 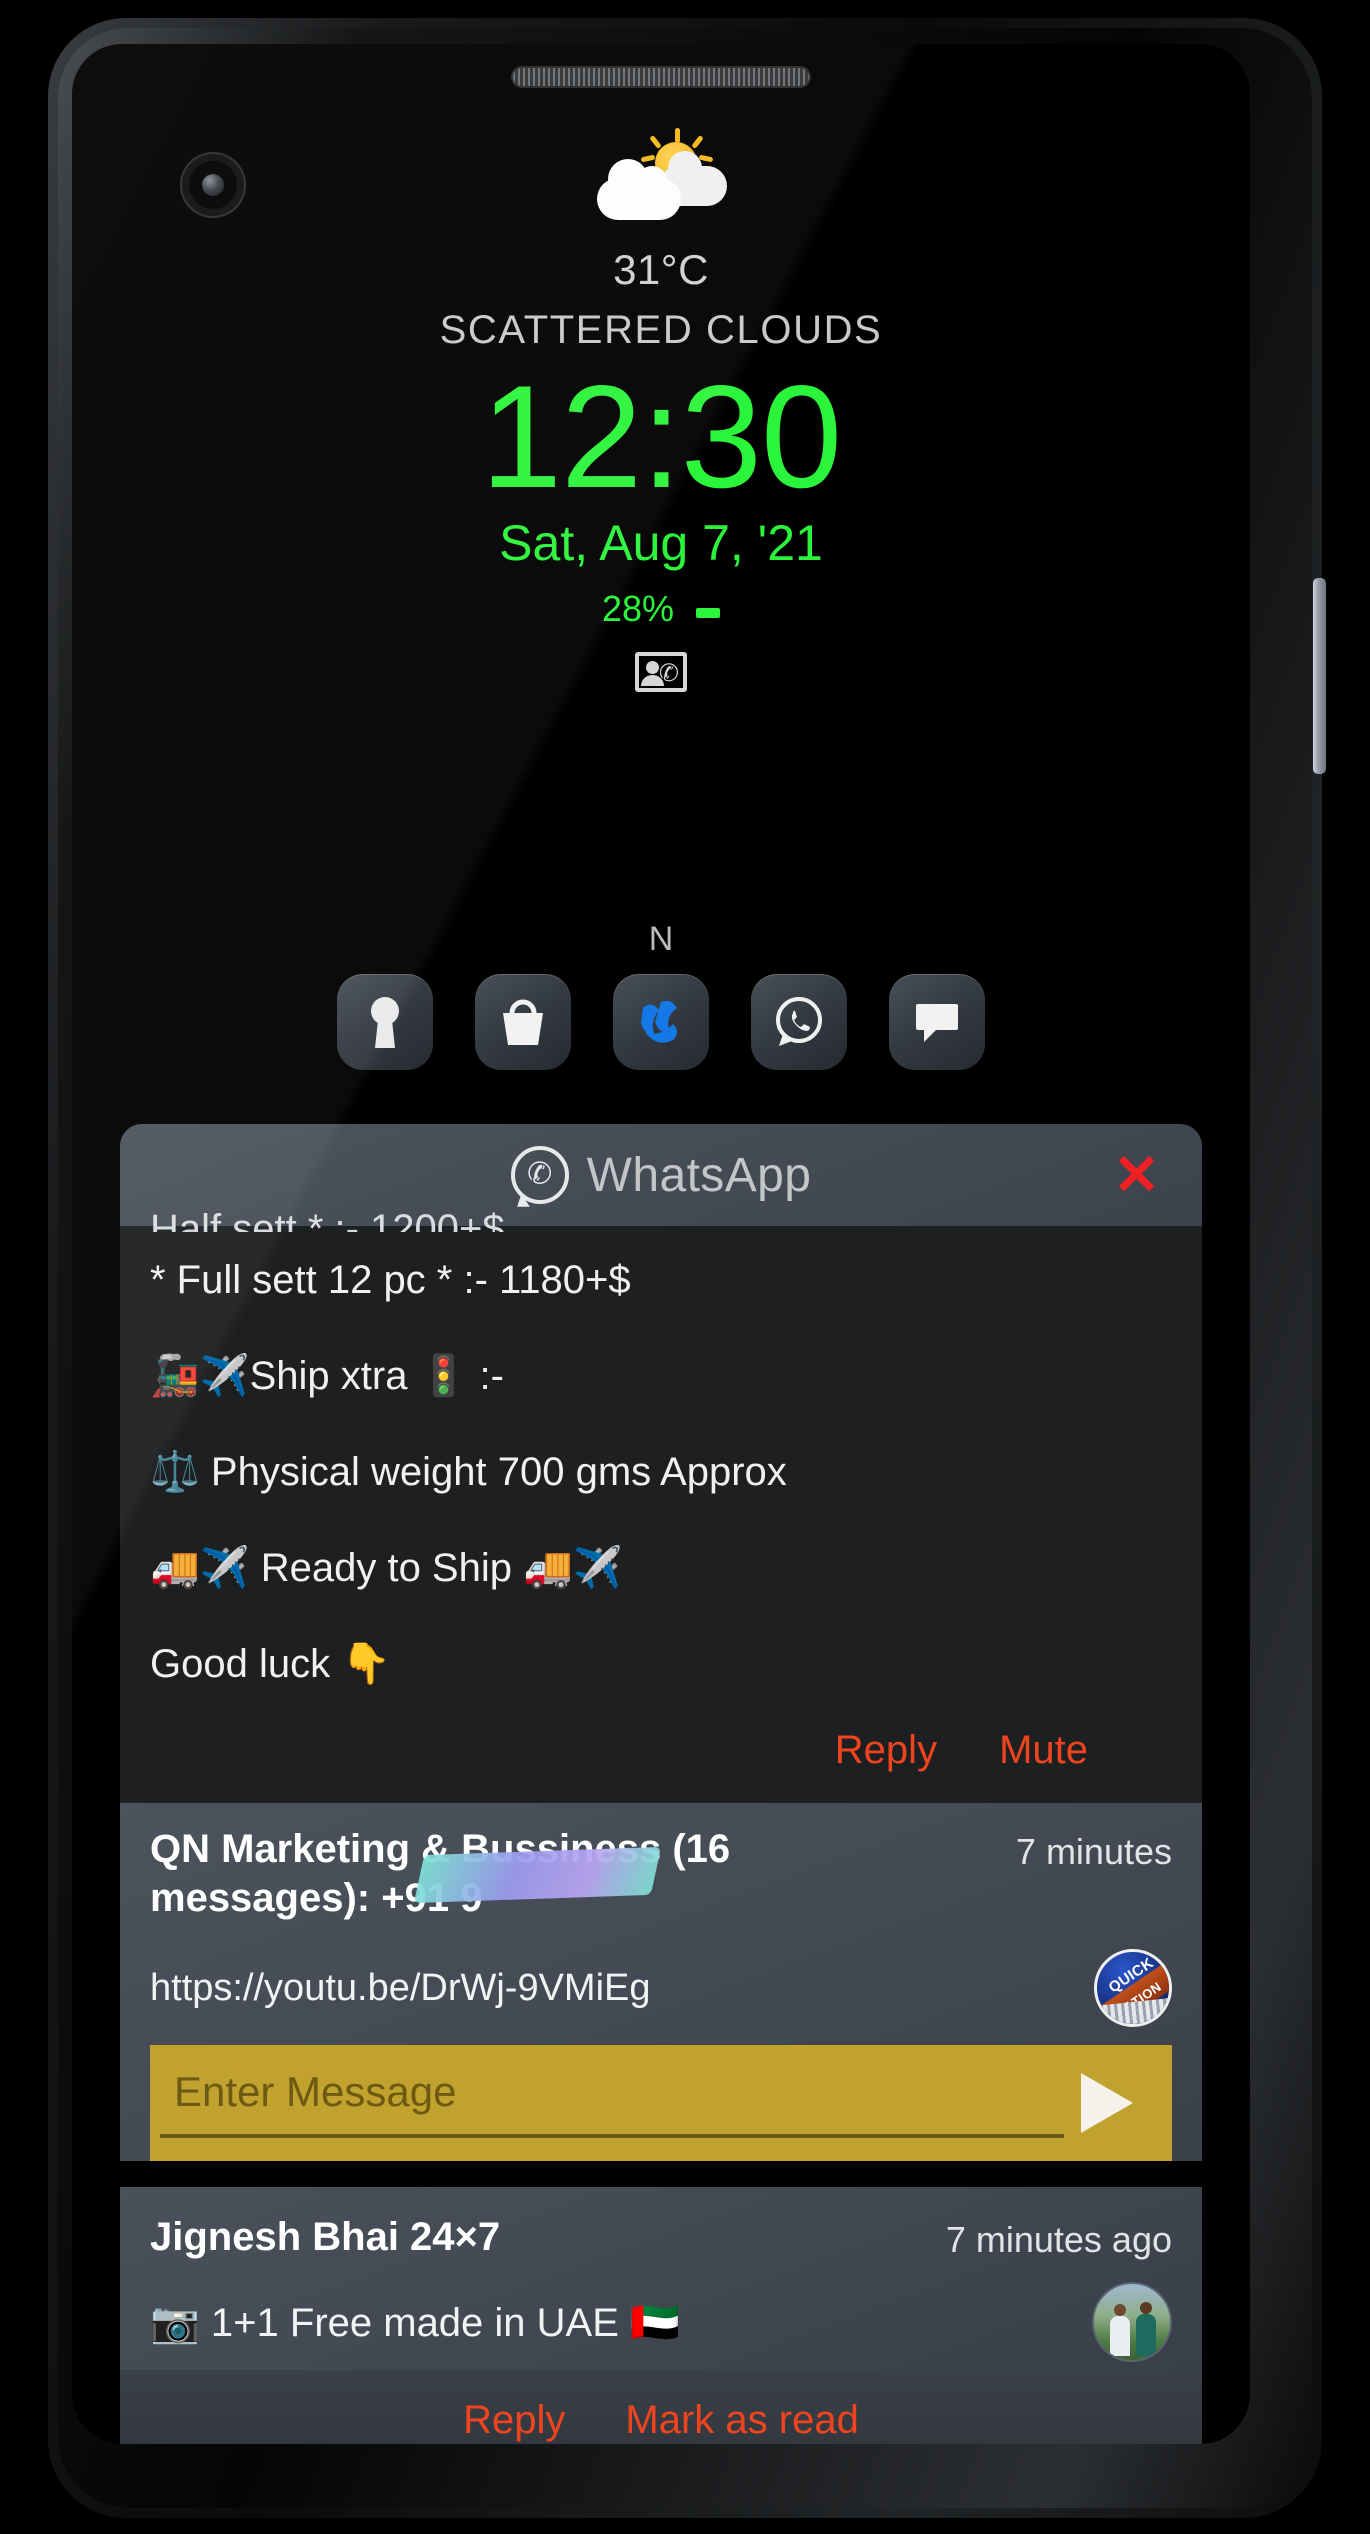 I want to click on notification-message-link: https://youtu.be/DrWj-9VMiEg, so click(x=400, y=1988).